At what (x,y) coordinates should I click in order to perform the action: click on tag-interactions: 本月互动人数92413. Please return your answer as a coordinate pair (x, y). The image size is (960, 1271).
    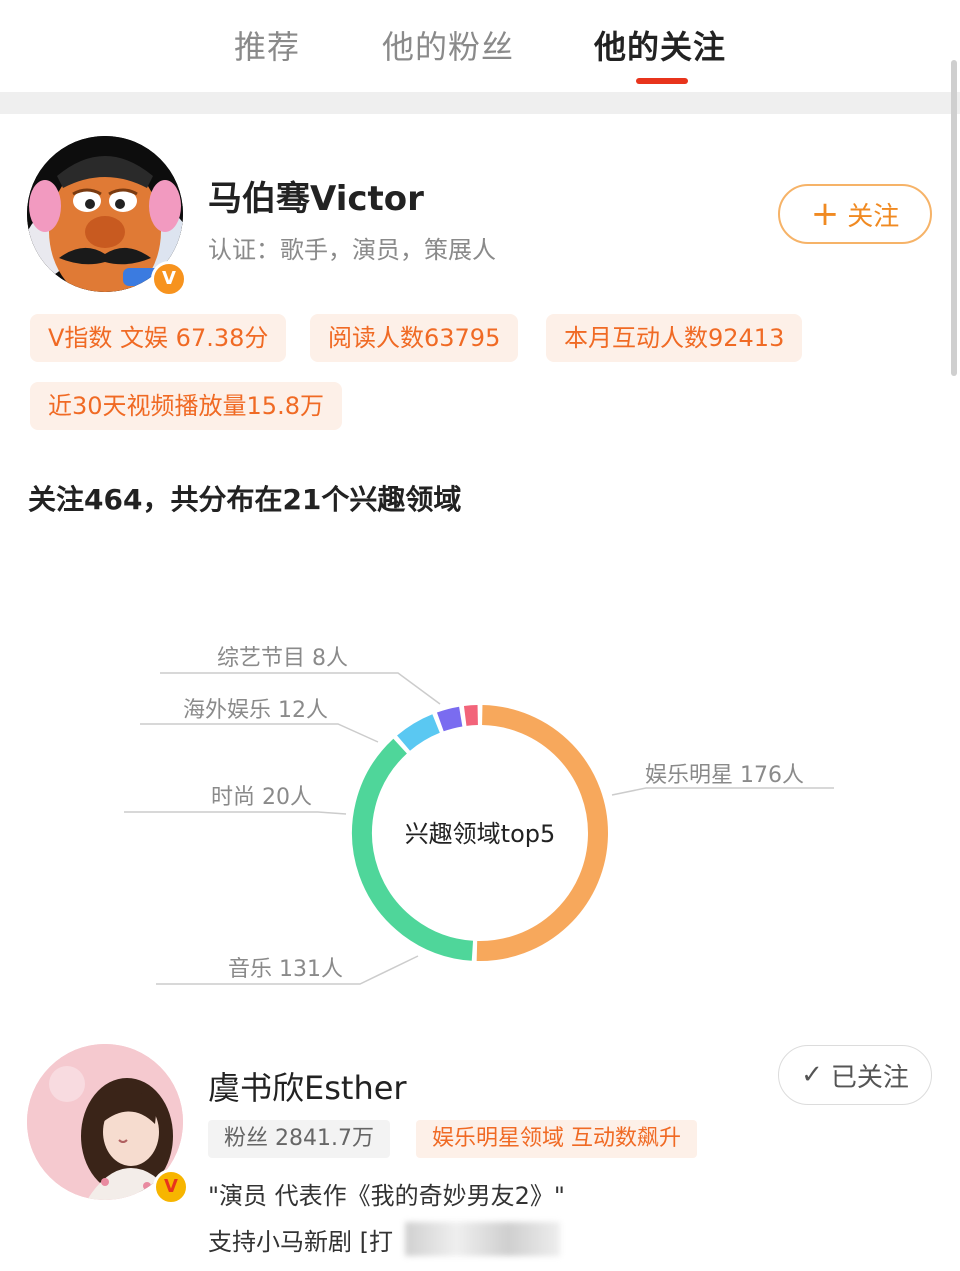
    Looking at the image, I should click on (674, 338).